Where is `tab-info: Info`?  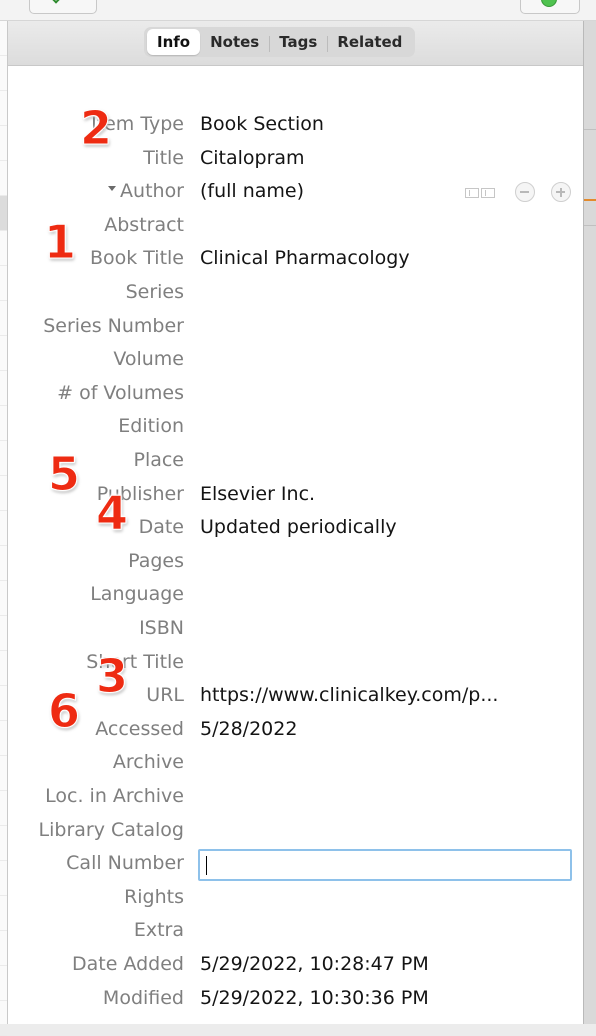 tab-info: Info is located at coordinates (174, 42).